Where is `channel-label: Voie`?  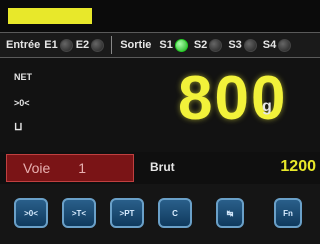 channel-label: Voie is located at coordinates (37, 168).